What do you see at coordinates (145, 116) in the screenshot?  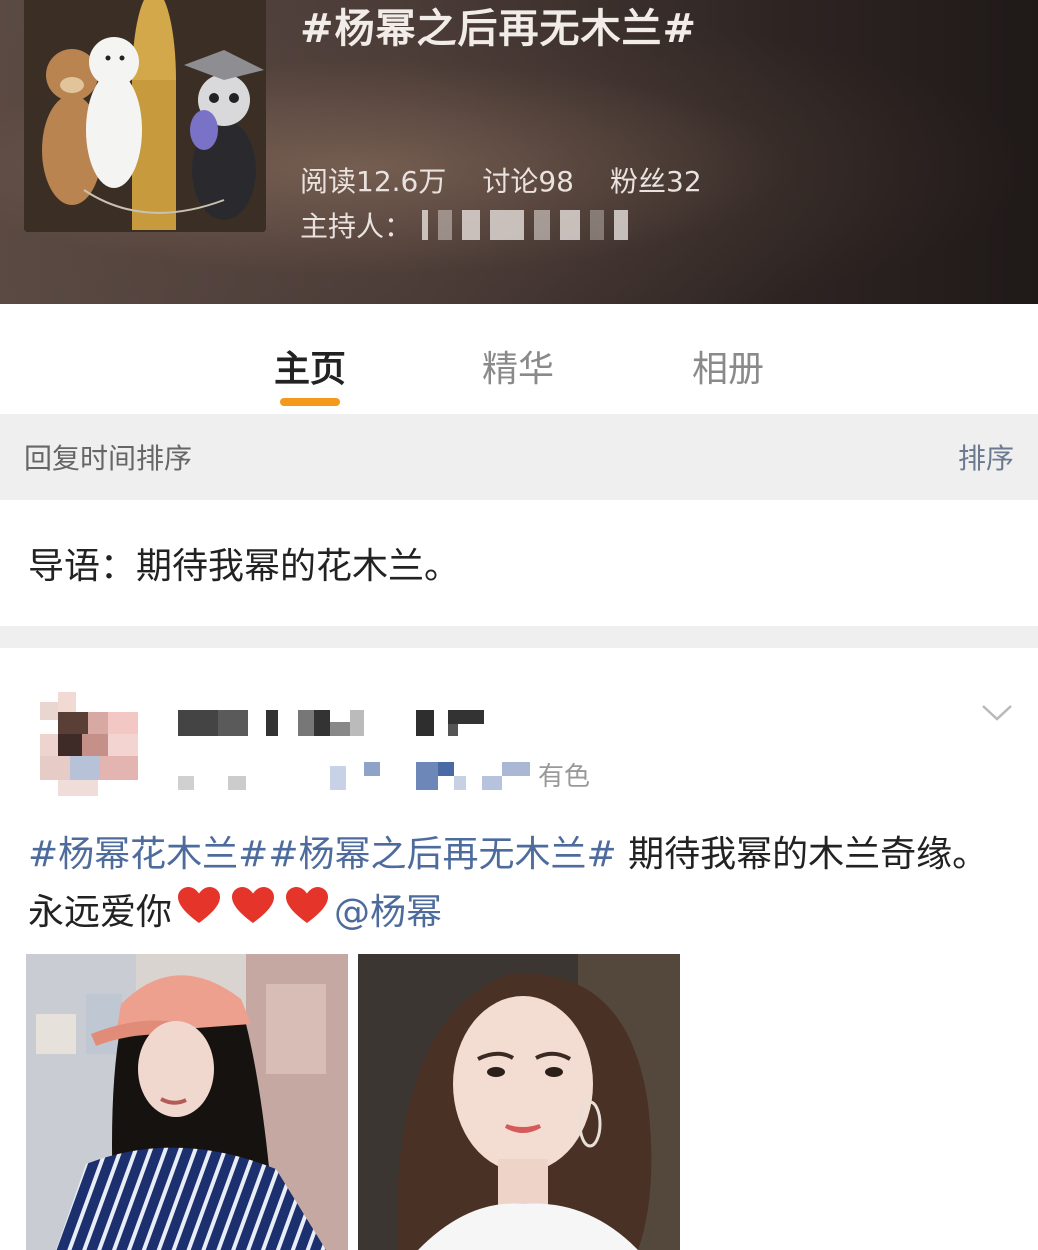 I see `topic-cover-image` at bounding box center [145, 116].